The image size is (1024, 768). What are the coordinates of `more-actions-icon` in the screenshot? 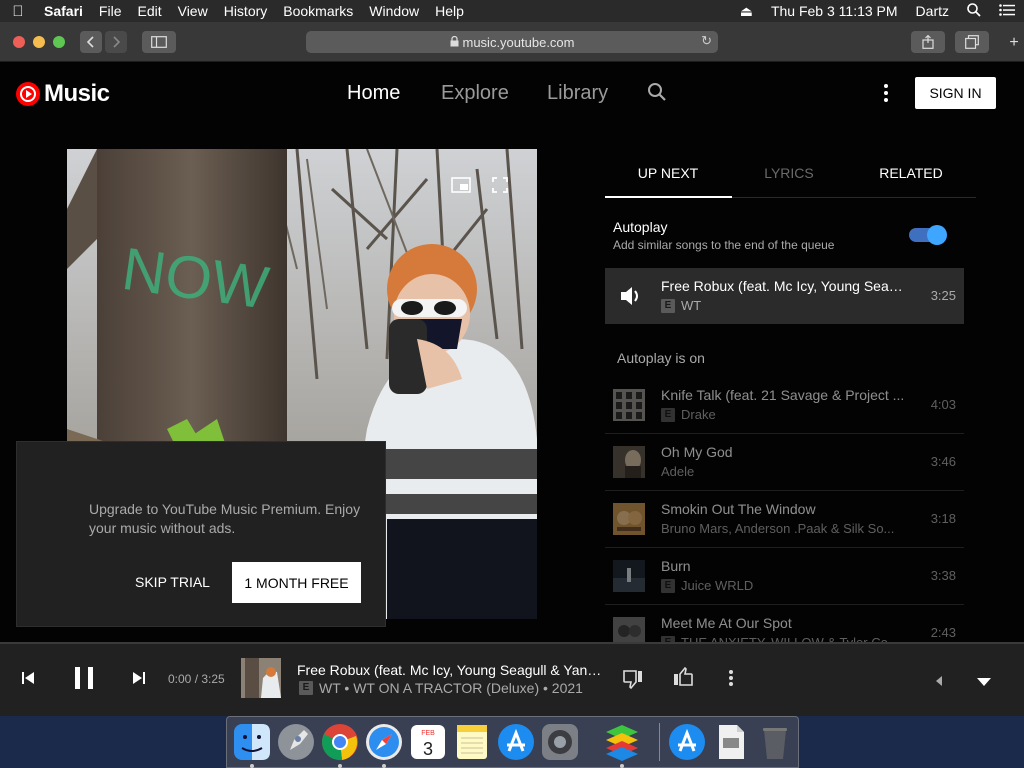 It's located at (731, 680).